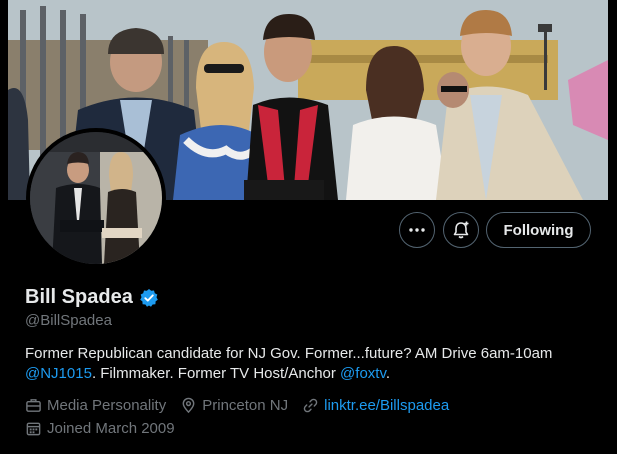 This screenshot has width=617, height=454. I want to click on link-icon, so click(310, 405).